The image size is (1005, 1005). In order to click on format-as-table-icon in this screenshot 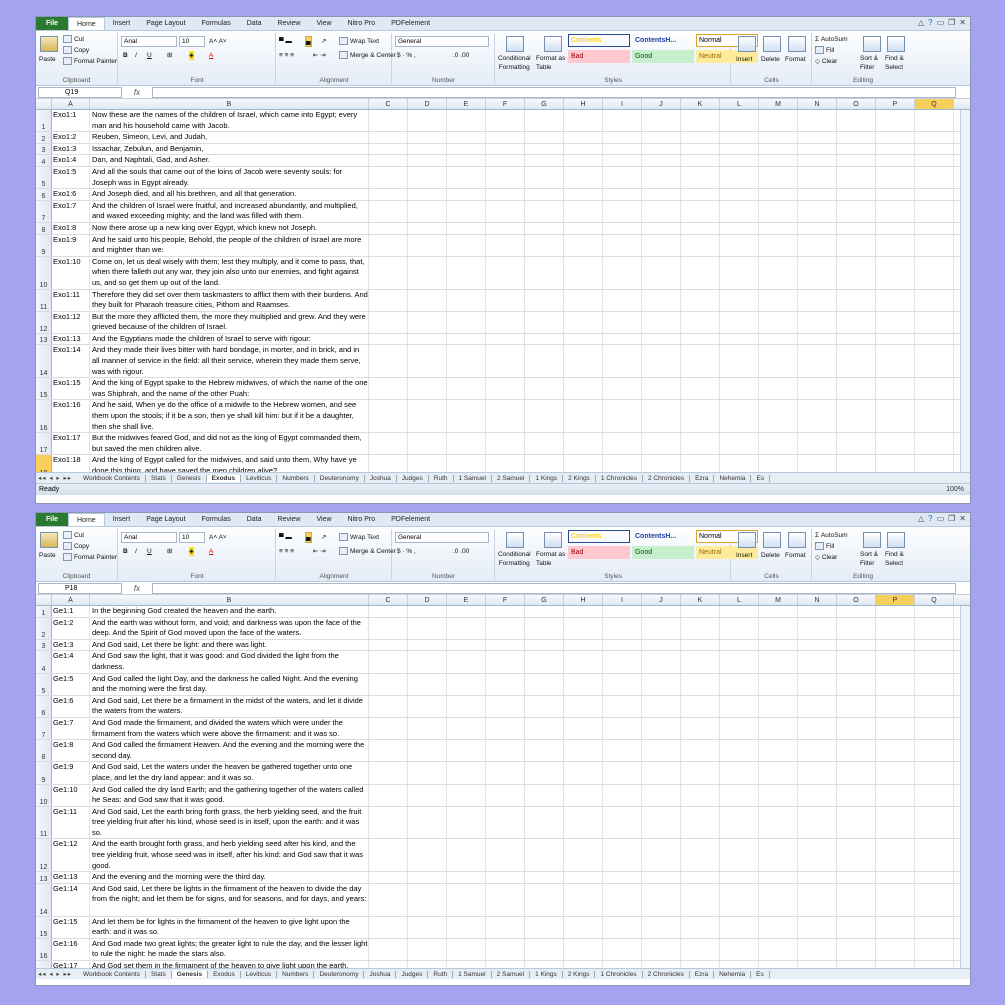, I will do `click(553, 540)`.